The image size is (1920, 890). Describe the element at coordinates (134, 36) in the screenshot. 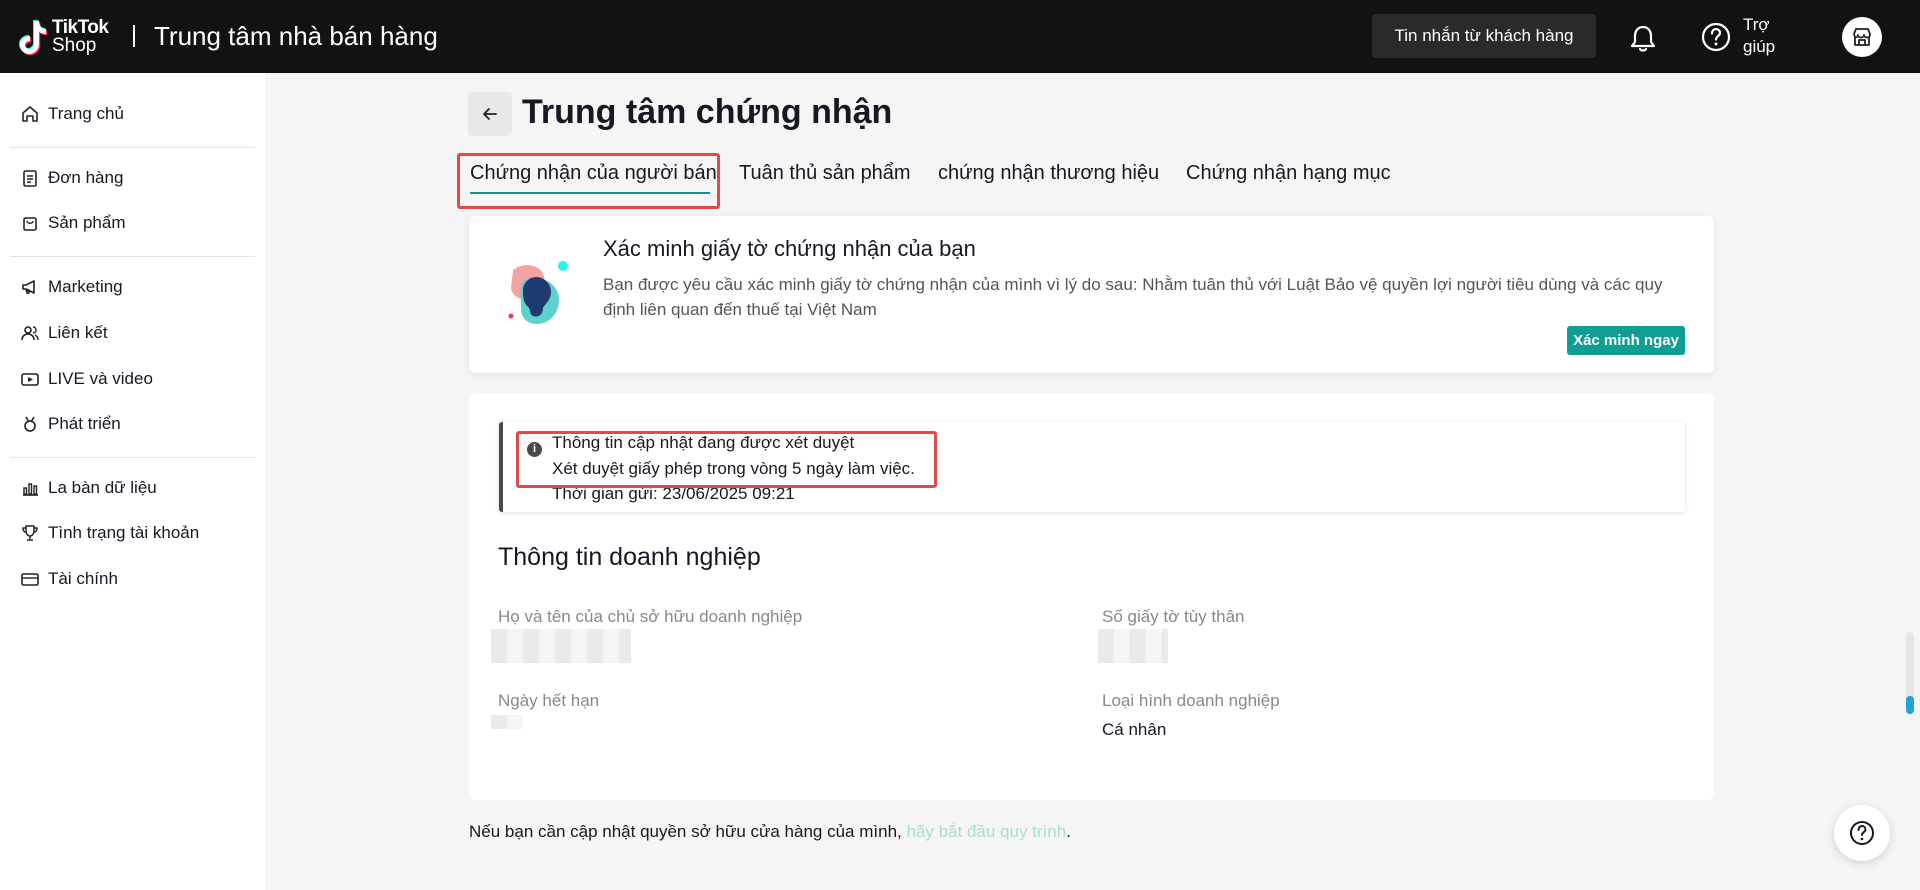

I see `header-divider` at that location.